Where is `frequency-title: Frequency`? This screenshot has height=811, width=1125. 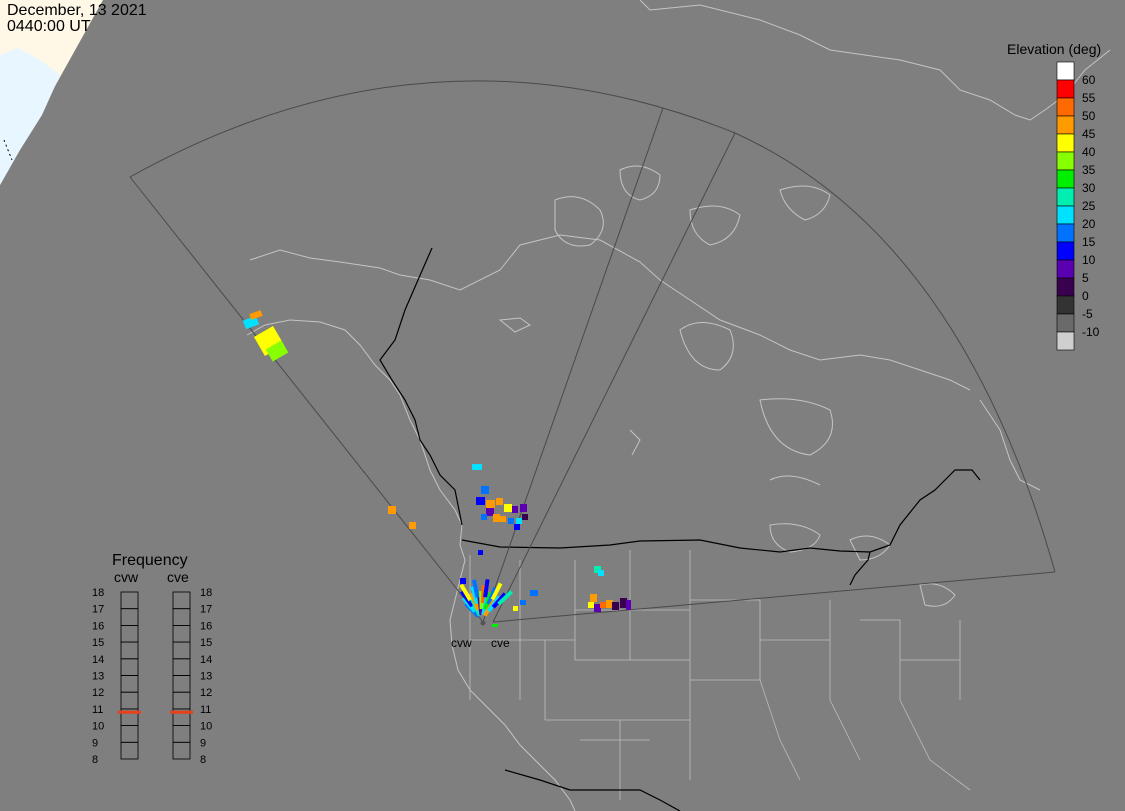
frequency-title: Frequency is located at coordinates (150, 560).